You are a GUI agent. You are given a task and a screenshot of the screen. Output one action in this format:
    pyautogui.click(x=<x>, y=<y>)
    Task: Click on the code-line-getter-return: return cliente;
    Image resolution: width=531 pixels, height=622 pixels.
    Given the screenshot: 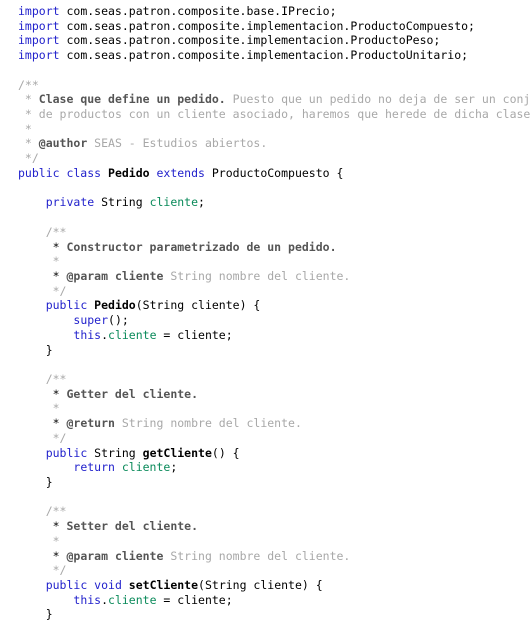 What is the action you would take?
    pyautogui.click(x=274, y=467)
    